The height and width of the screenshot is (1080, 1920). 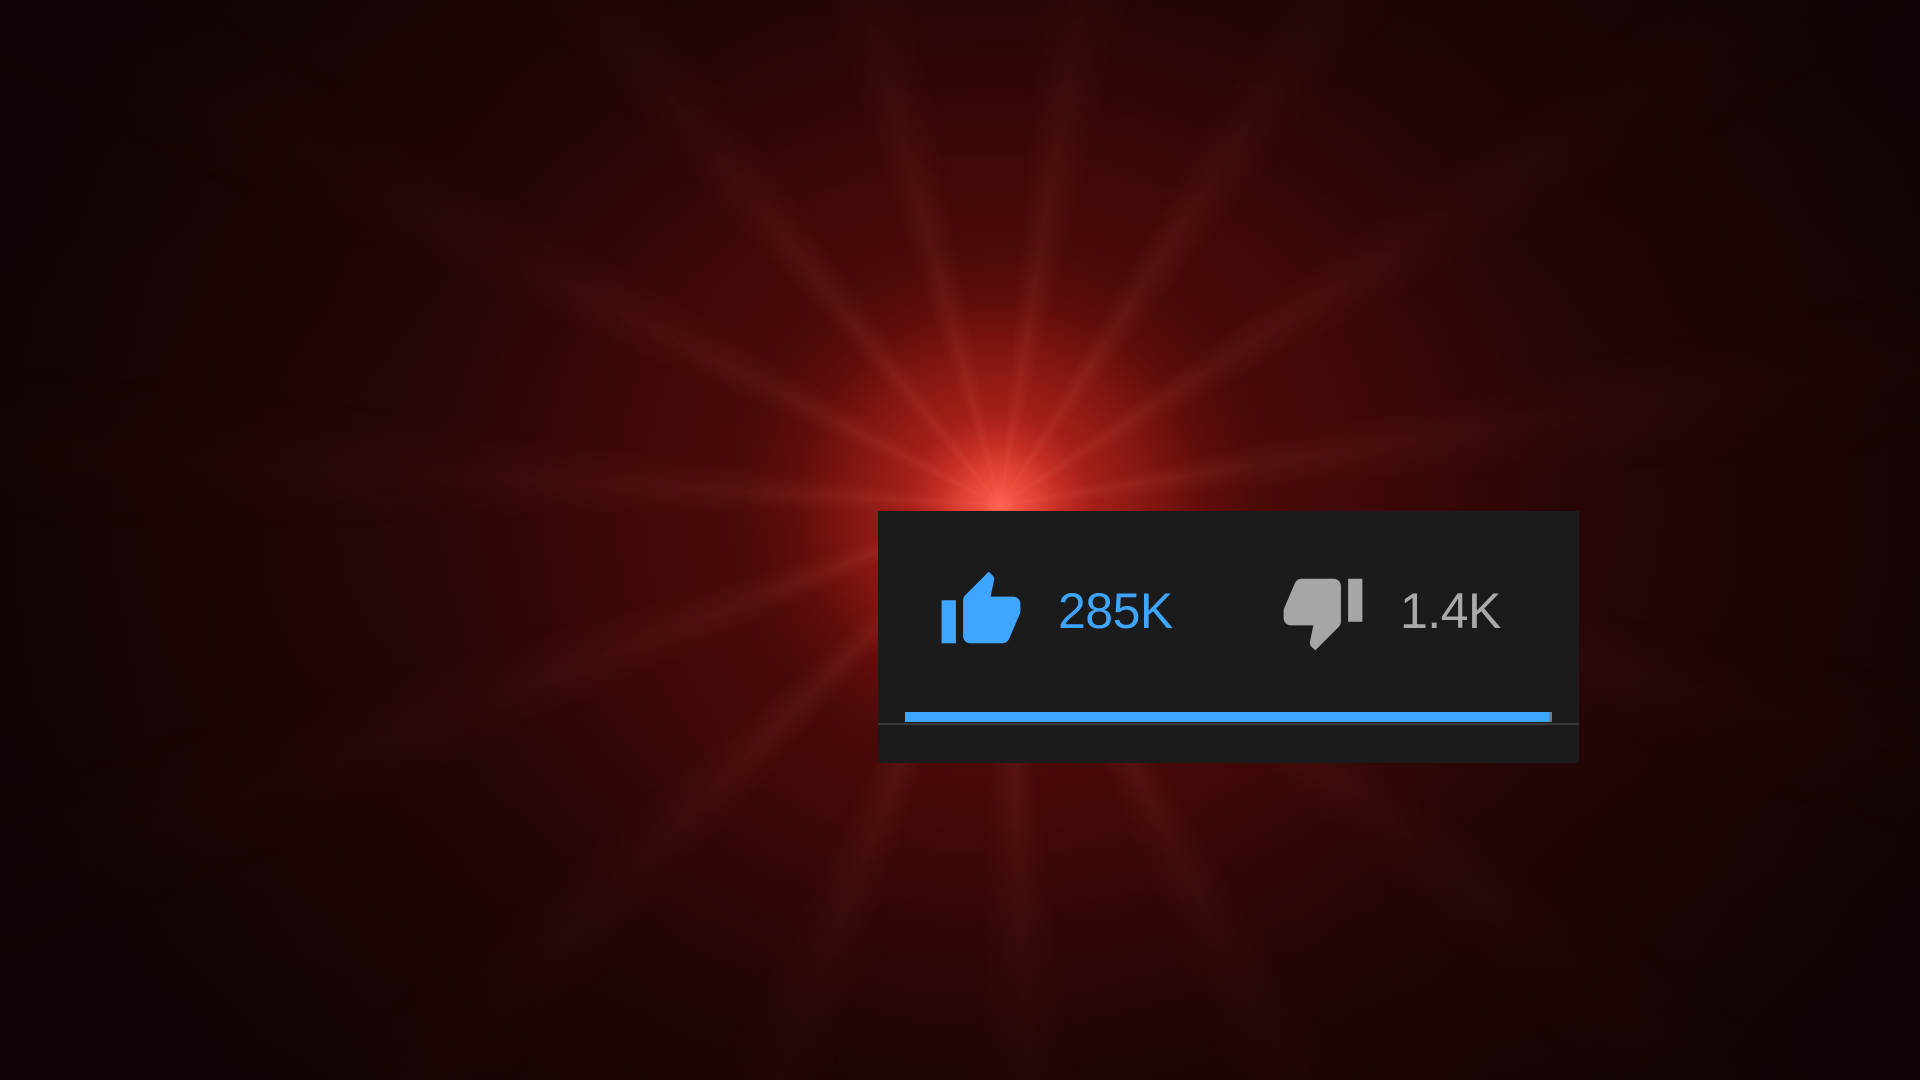 What do you see at coordinates (1115, 611) in the screenshot?
I see `like-count: 285K` at bounding box center [1115, 611].